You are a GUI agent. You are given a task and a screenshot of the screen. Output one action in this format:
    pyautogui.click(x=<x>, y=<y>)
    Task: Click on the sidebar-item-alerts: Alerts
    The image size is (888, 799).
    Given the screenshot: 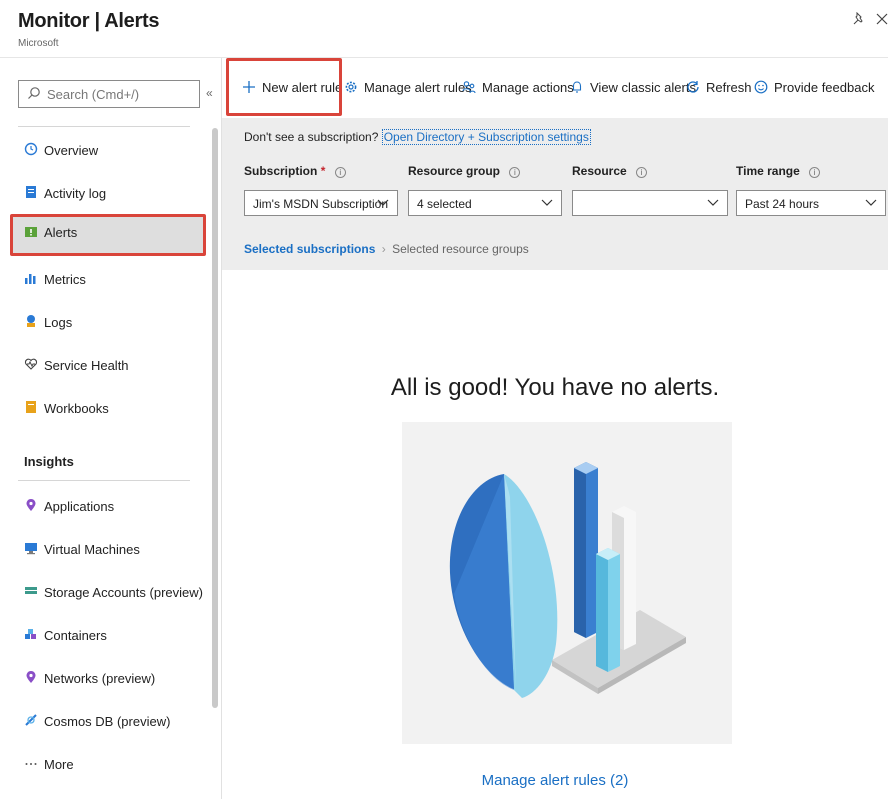 What is the action you would take?
    pyautogui.click(x=108, y=235)
    